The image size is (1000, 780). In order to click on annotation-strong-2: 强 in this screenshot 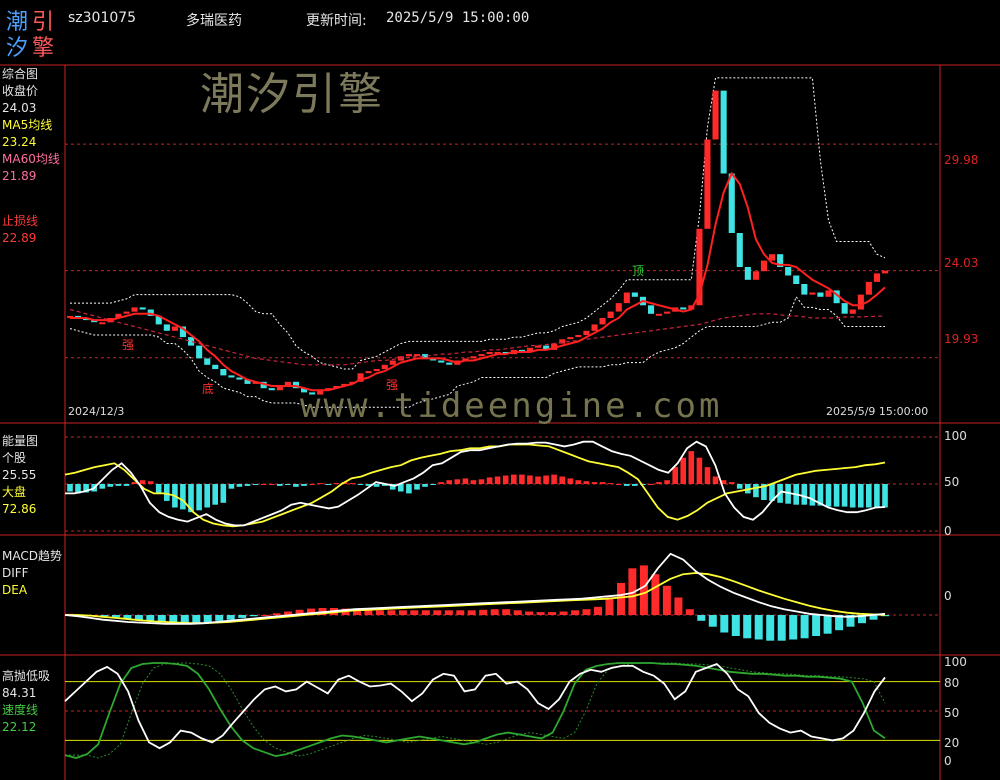, I will do `click(392, 385)`.